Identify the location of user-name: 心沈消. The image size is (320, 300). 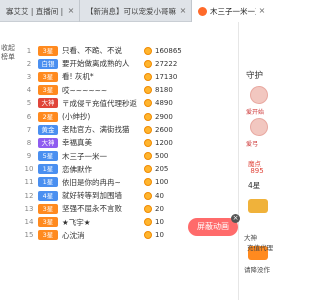
(100, 235).